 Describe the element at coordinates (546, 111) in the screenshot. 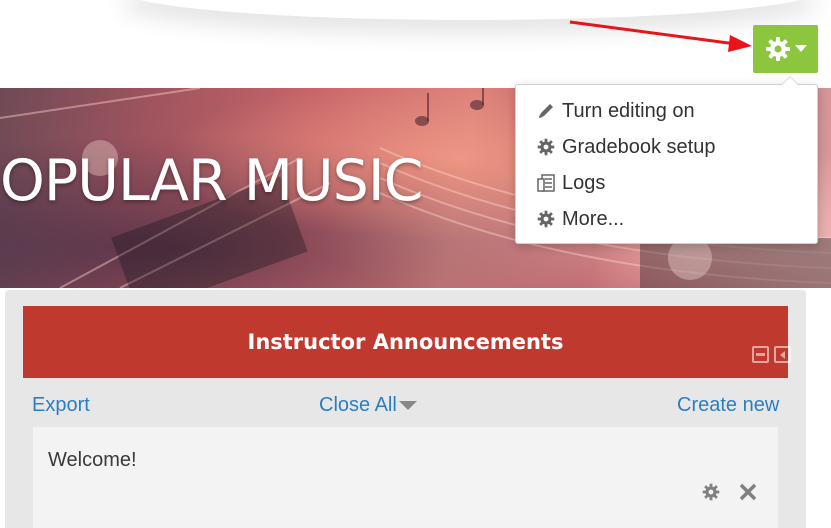

I see `pencil-icon` at that location.